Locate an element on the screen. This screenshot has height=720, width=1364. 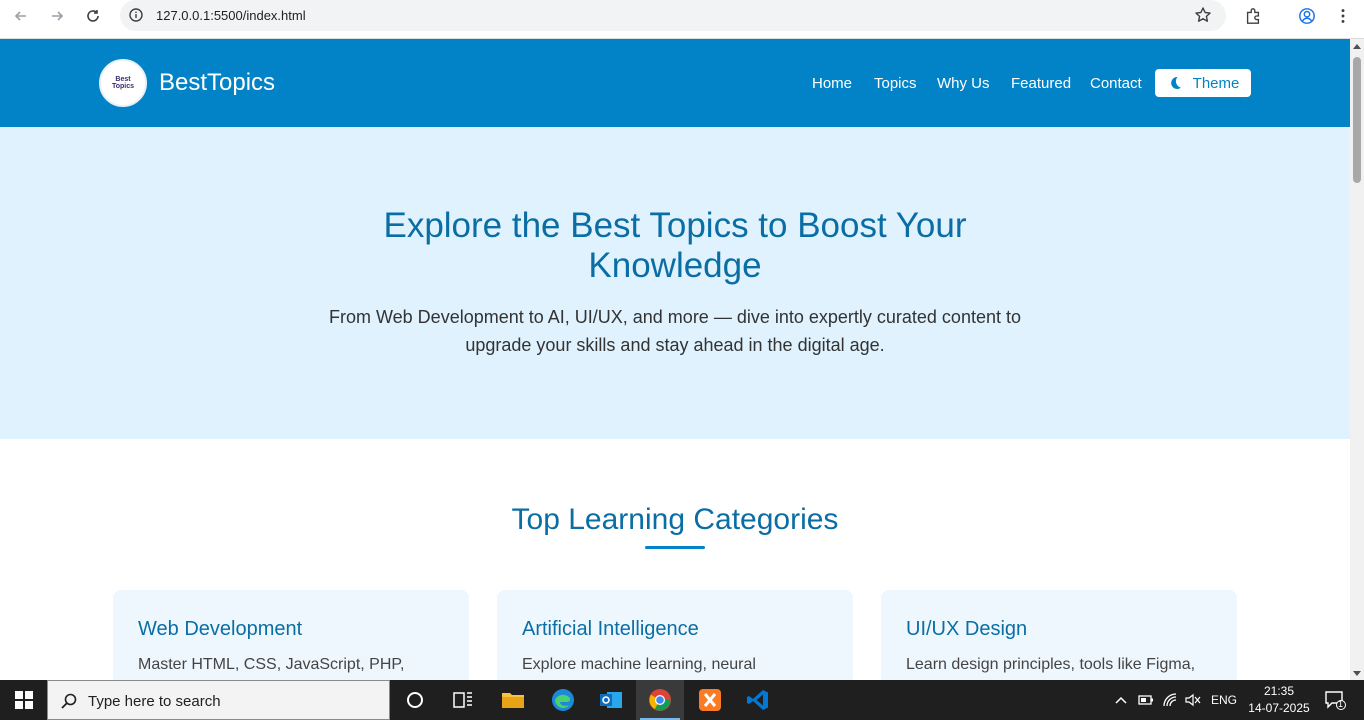
site-info-icon is located at coordinates (136, 15).